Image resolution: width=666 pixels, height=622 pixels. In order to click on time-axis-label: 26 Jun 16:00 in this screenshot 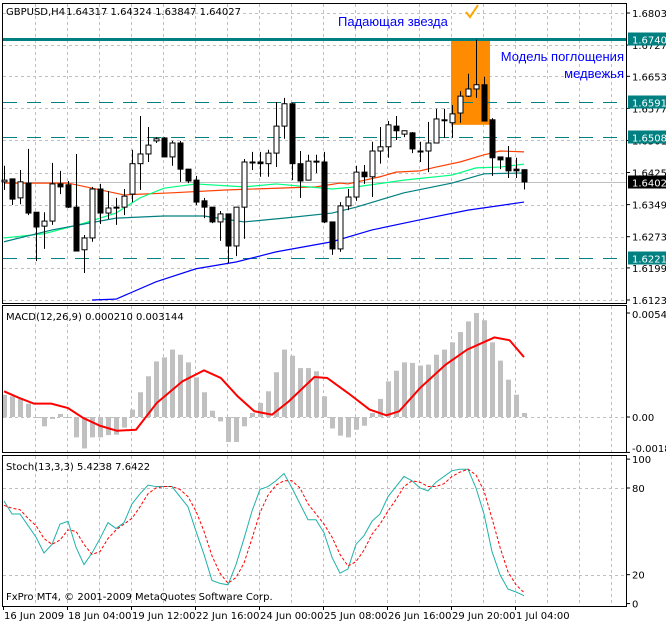, I will do `click(420, 616)`.